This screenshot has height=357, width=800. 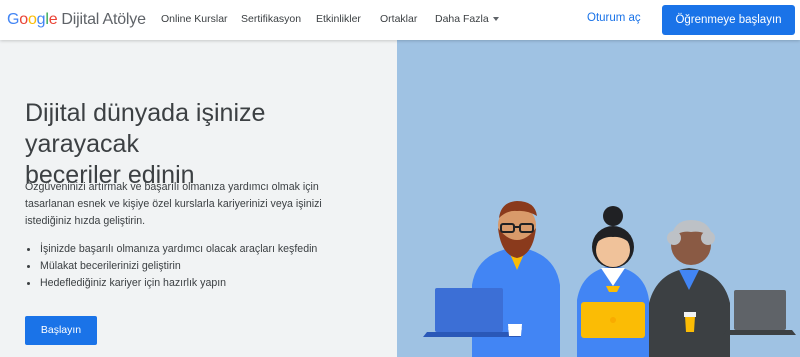 I want to click on logo-letter: G, so click(x=13, y=19).